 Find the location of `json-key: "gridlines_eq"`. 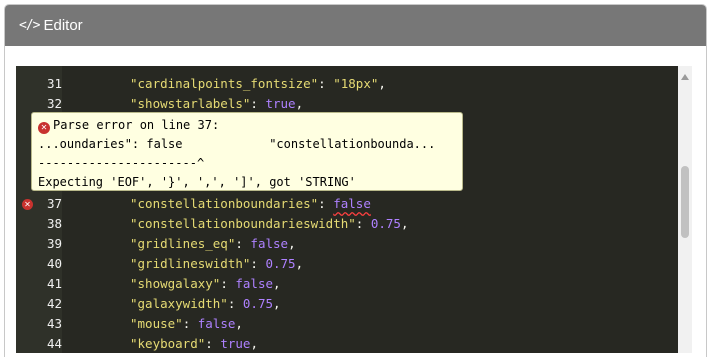

json-key: "gridlines_eq" is located at coordinates (183, 243).